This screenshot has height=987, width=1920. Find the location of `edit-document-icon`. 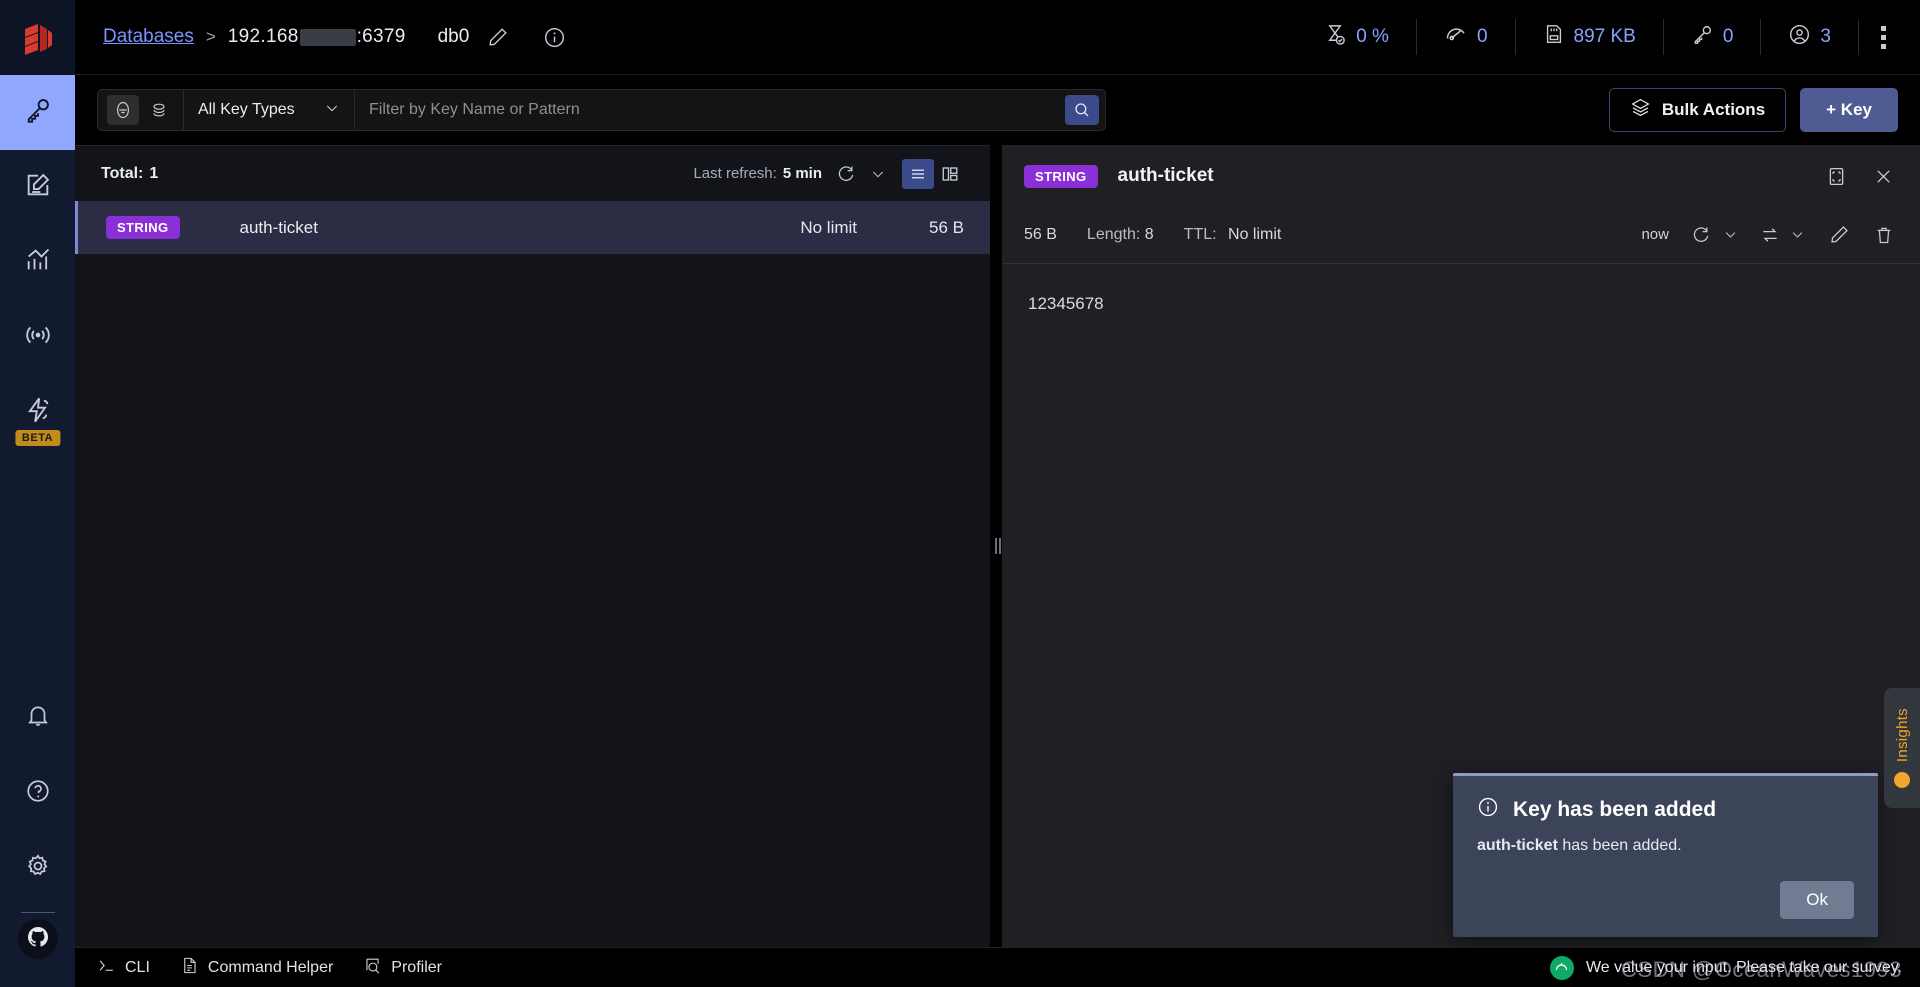

edit-document-icon is located at coordinates (38, 187).